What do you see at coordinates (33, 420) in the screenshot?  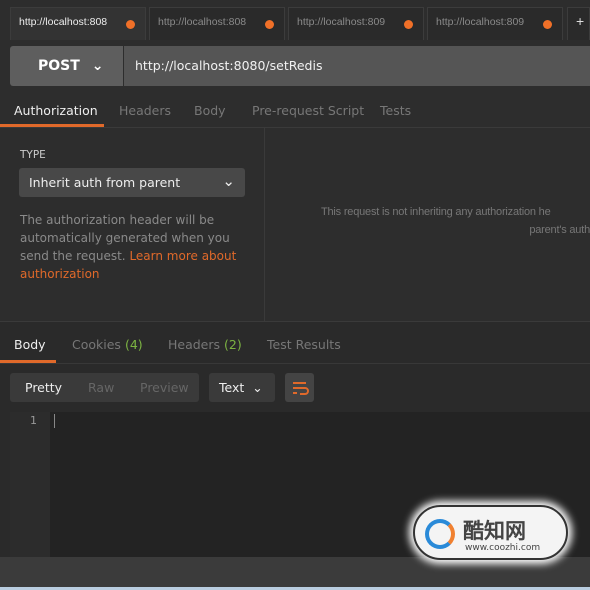 I see `line-number: 1` at bounding box center [33, 420].